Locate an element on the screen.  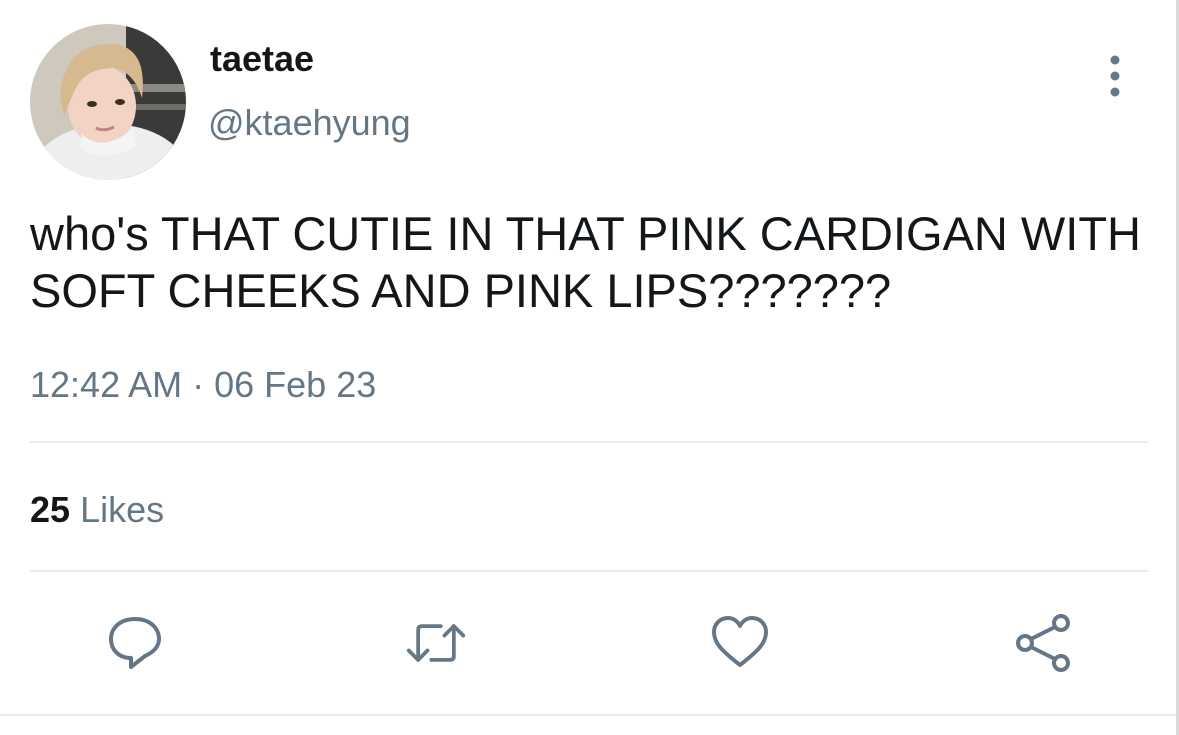
share-nodes-icon is located at coordinates (1043, 643).